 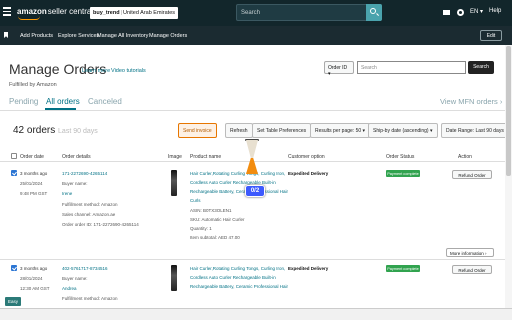 What do you see at coordinates (306, 157) in the screenshot?
I see `header-customer-option: Customer option` at bounding box center [306, 157].